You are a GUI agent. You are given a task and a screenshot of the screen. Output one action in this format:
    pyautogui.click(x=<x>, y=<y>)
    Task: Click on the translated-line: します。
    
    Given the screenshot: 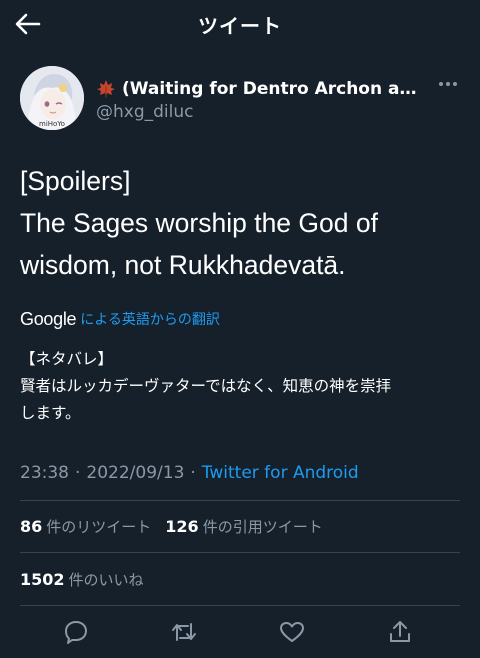 What is the action you would take?
    pyautogui.click(x=50, y=413)
    